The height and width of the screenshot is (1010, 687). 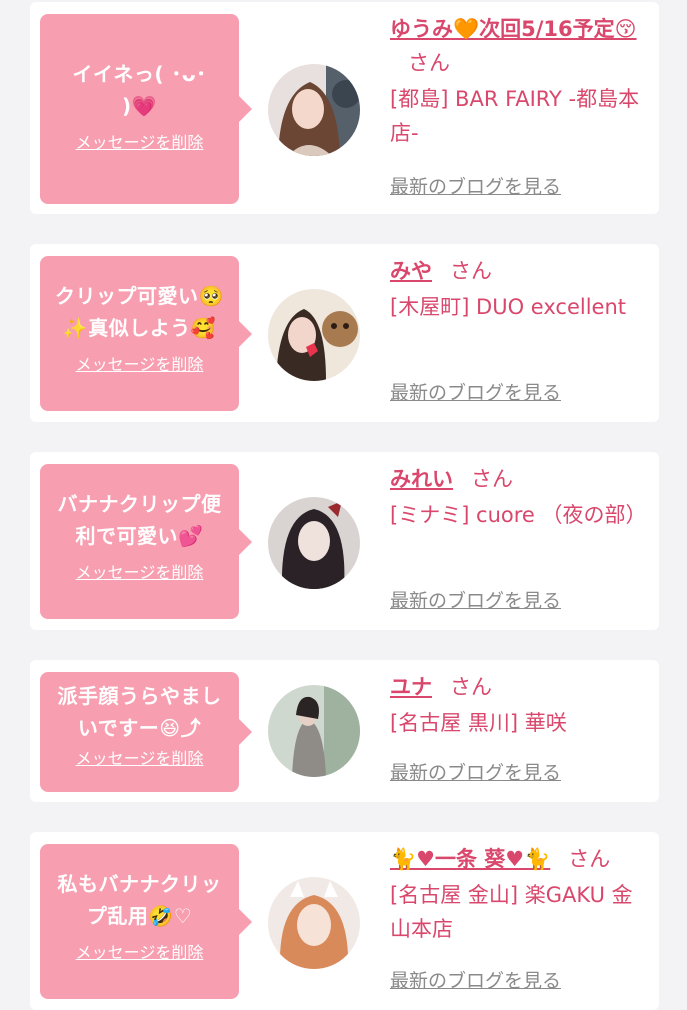 What do you see at coordinates (139, 504) in the screenshot?
I see `message-text-line: バナナクリップ便` at bounding box center [139, 504].